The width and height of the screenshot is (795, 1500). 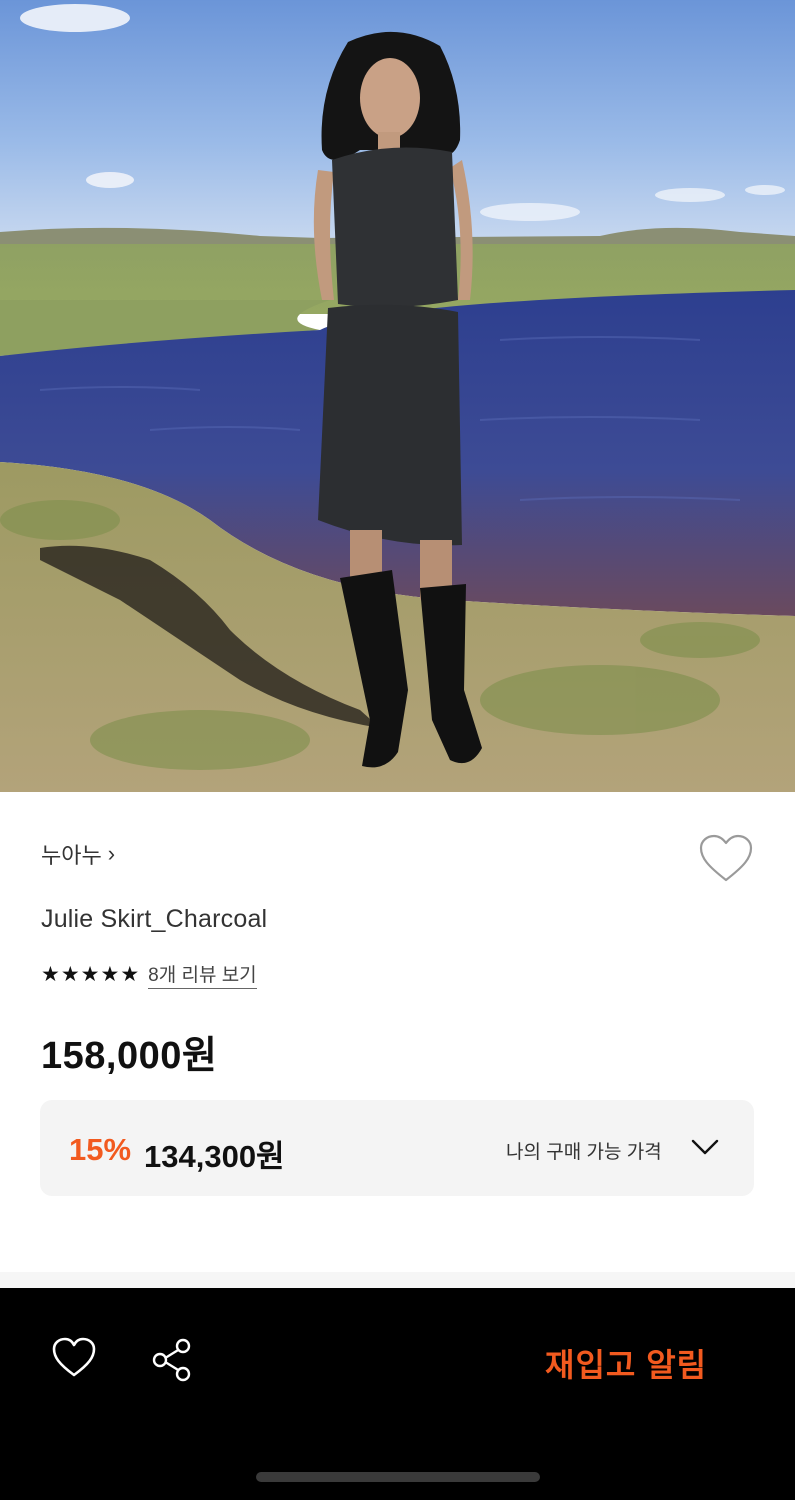 I want to click on home-indicator, so click(x=398, y=1477).